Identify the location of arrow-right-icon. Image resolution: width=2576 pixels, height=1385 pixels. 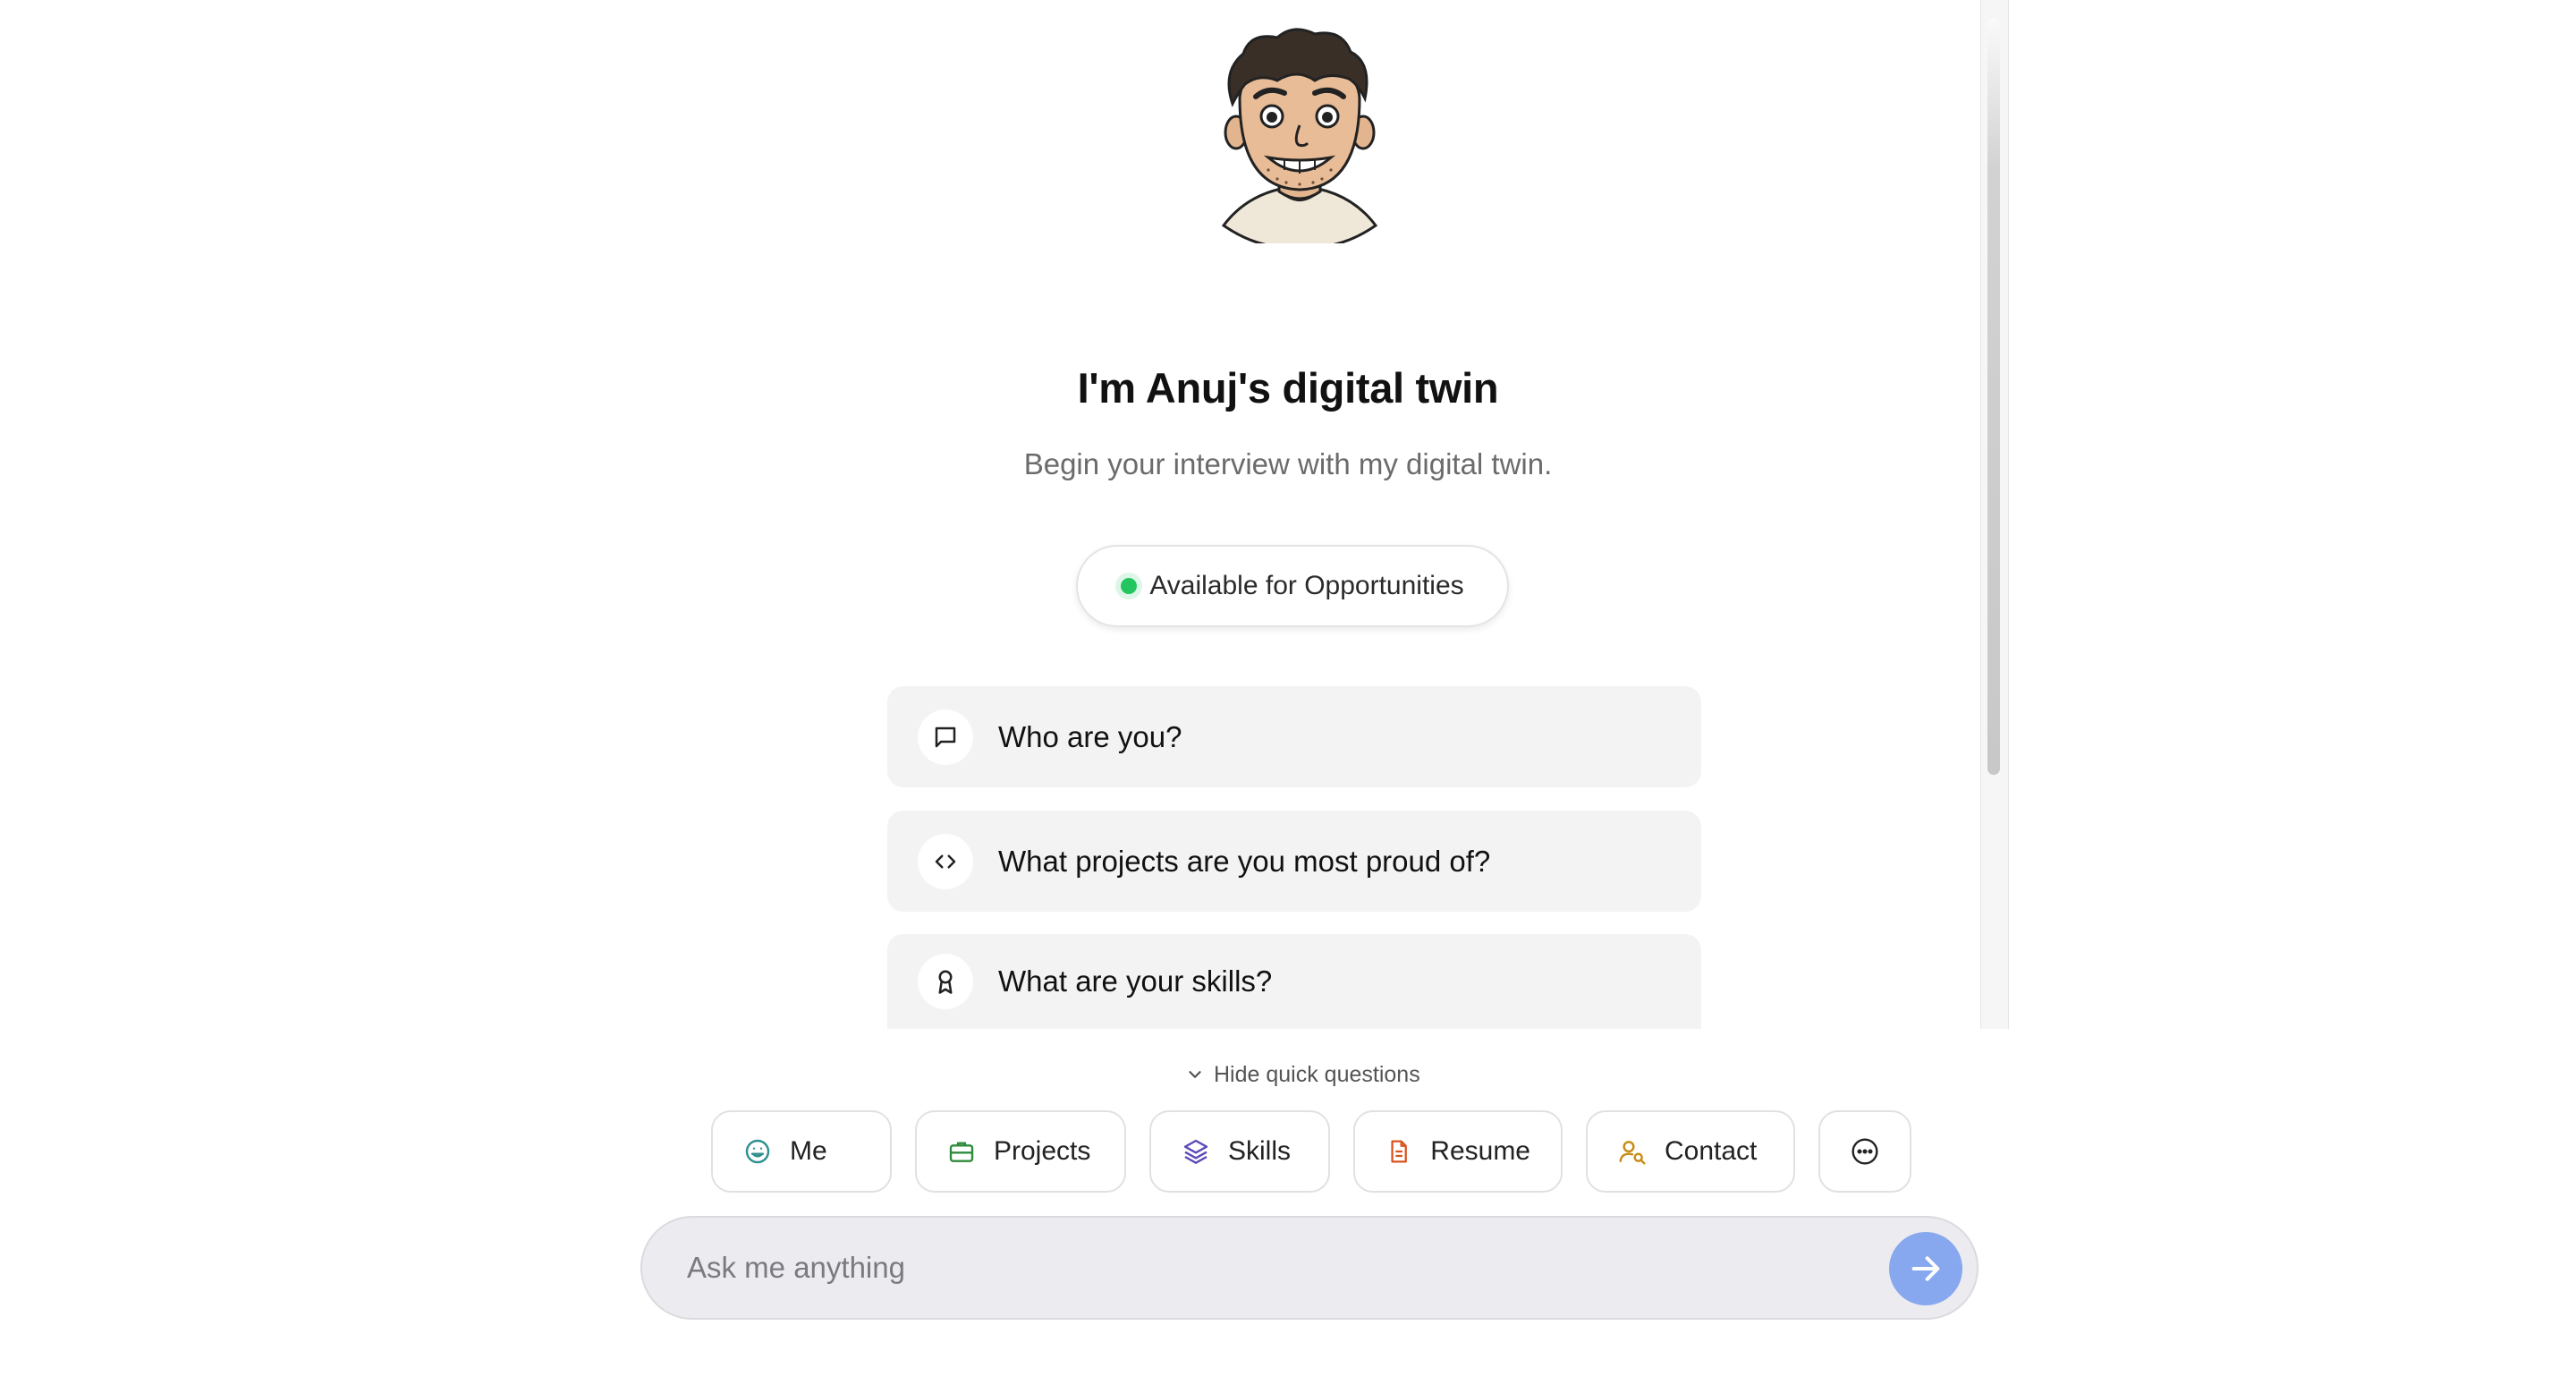
(1925, 1268).